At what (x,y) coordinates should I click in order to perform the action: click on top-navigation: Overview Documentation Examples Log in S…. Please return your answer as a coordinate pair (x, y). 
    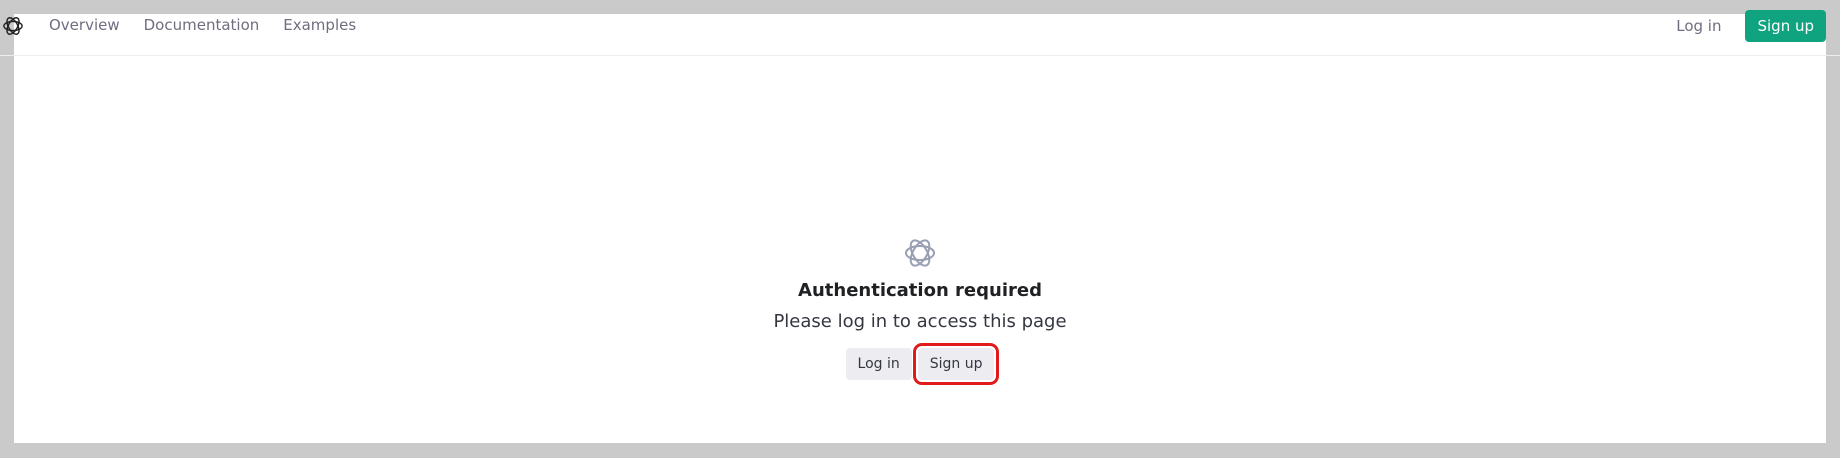
    Looking at the image, I should click on (920, 28).